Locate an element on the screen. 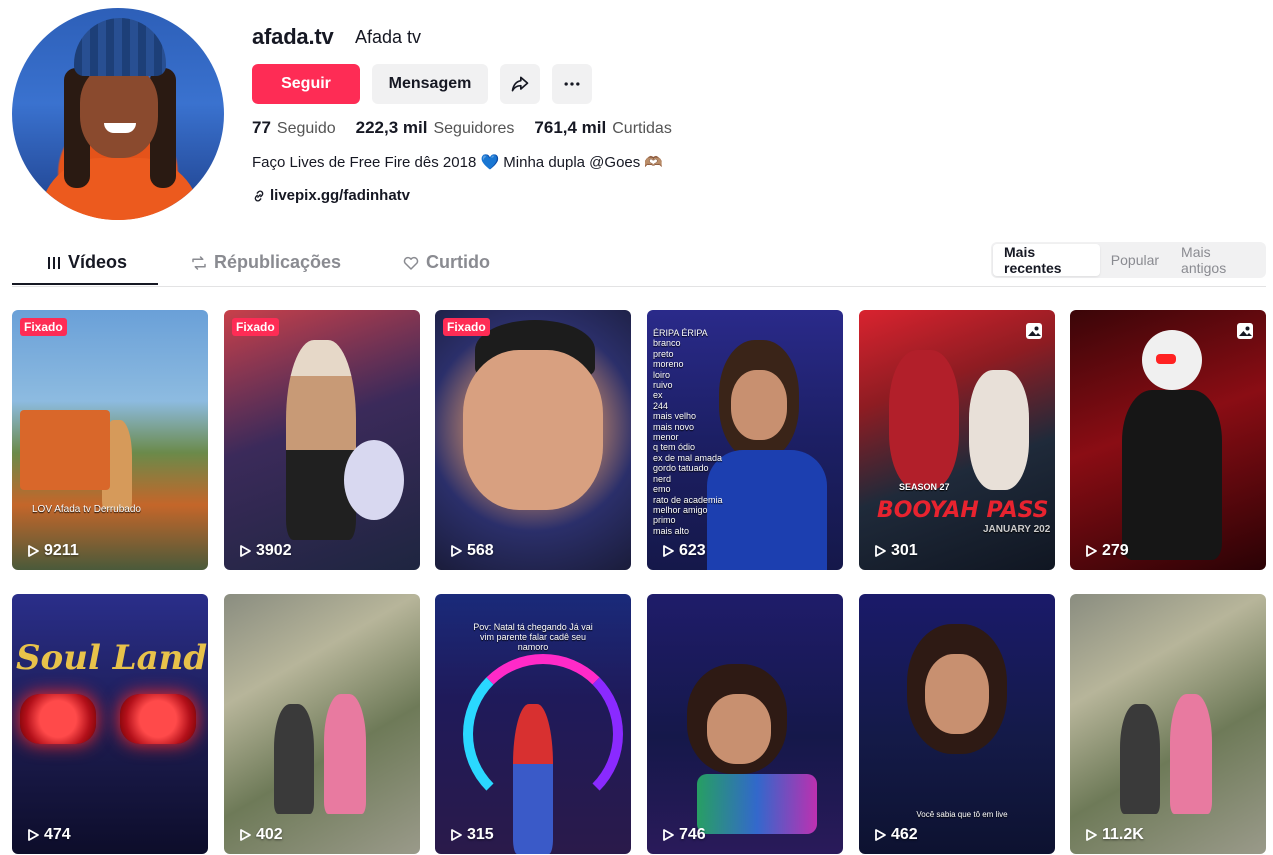 This screenshot has width=1273, height=855. view-count: 568 is located at coordinates (471, 551).